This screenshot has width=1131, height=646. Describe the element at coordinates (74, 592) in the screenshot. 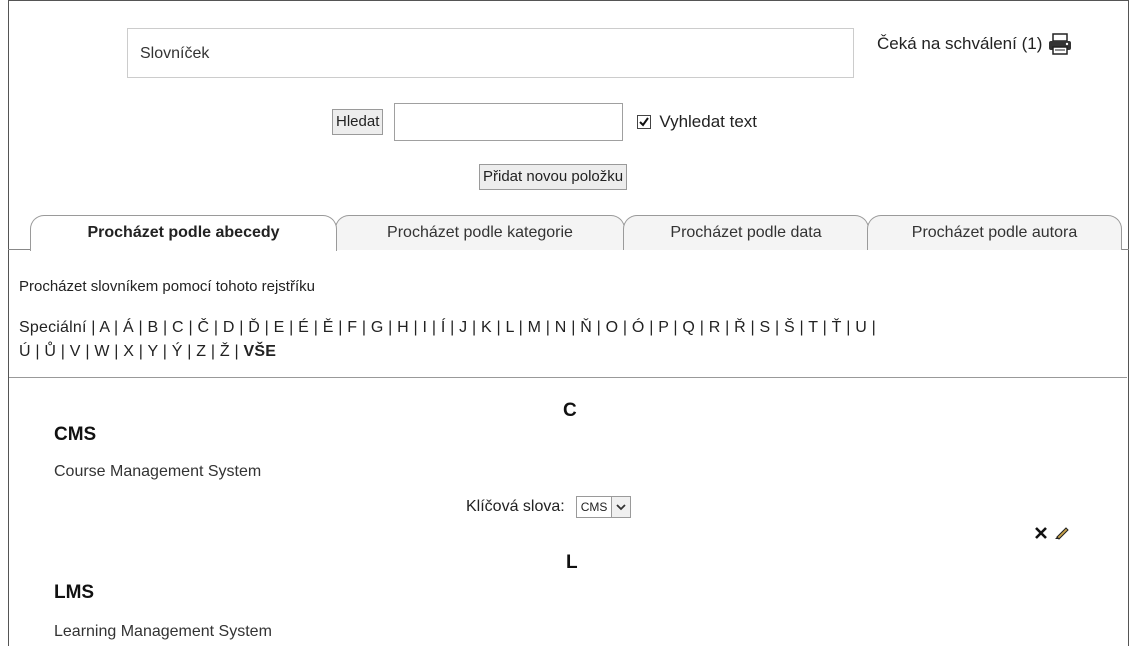

I see `entry-term-lms: LMS` at that location.